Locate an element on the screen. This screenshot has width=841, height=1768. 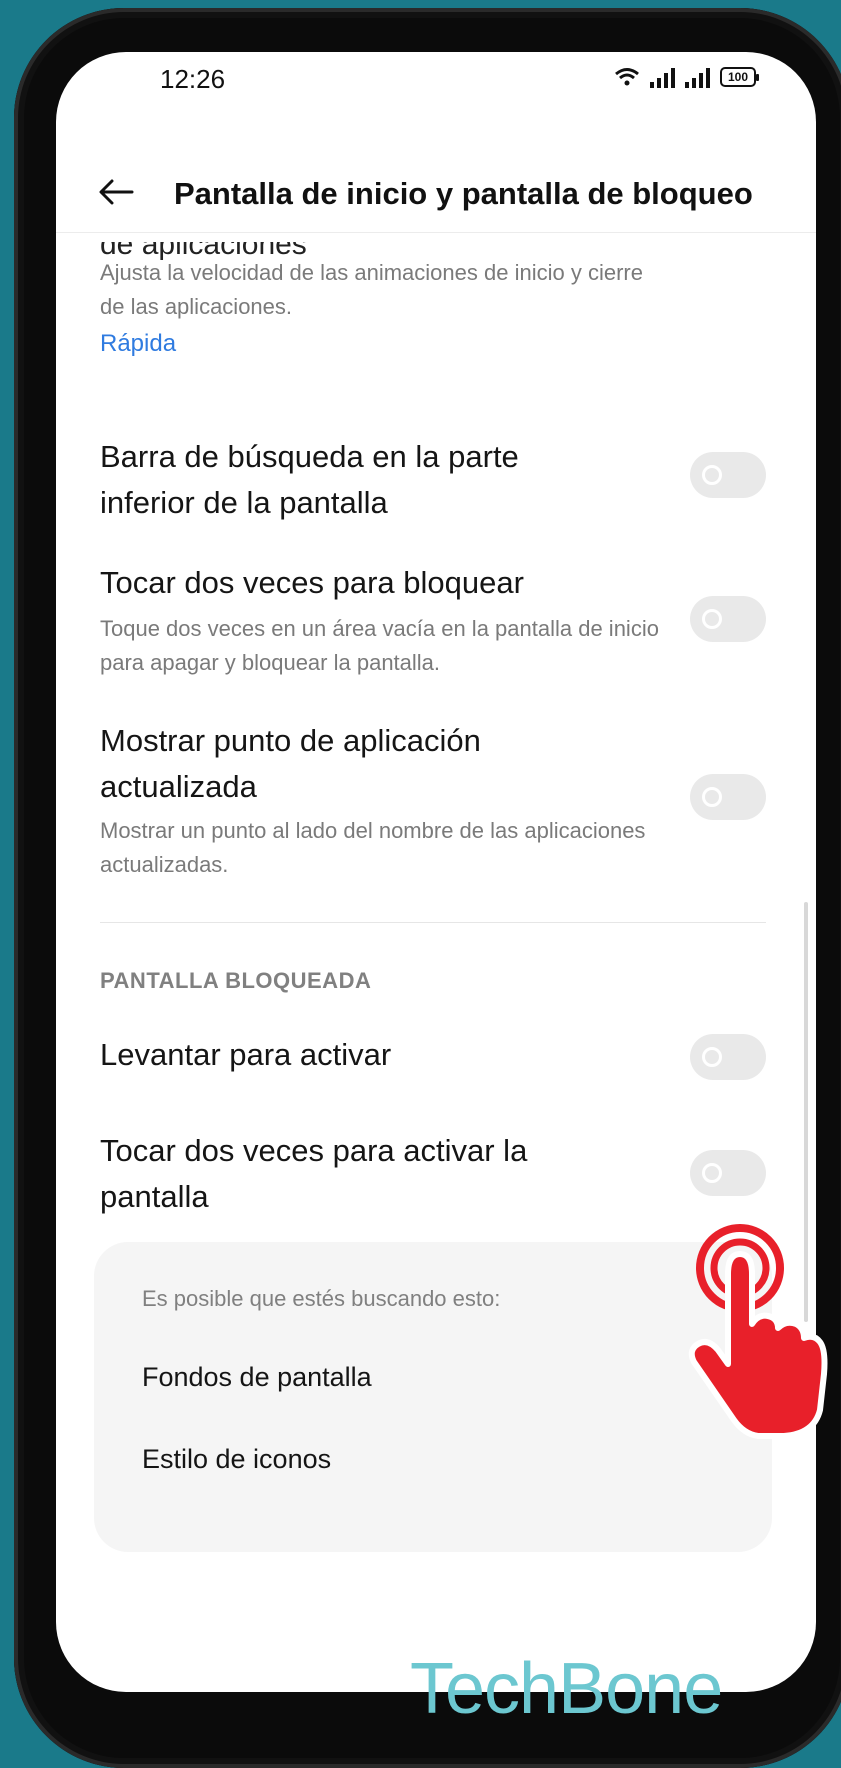
status-icons: 100 is located at coordinates (686, 77).